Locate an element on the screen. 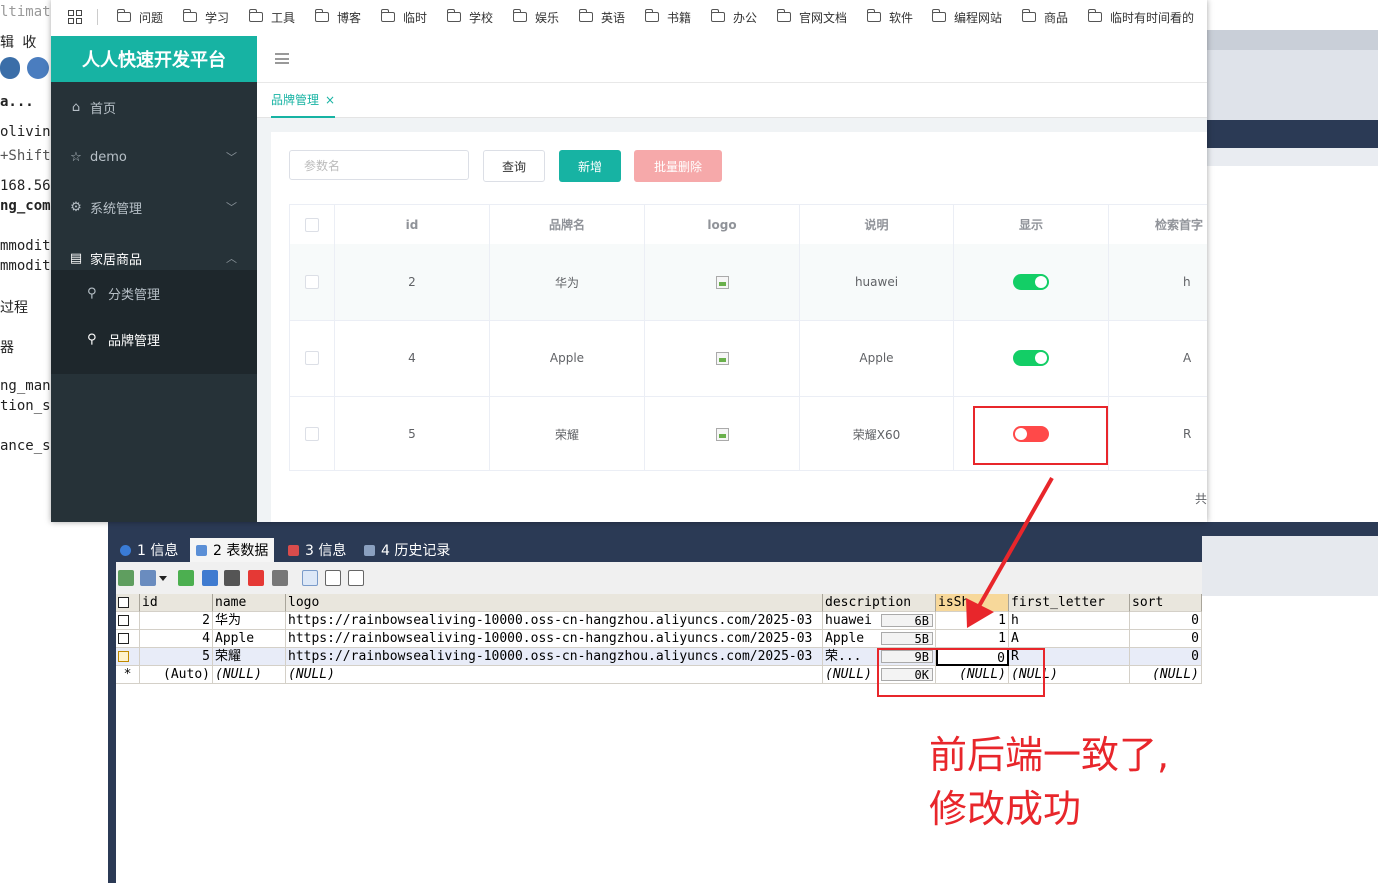 Image resolution: width=1378 pixels, height=883 pixels. annotation-line: 修改成功 is located at coordinates (1005, 809).